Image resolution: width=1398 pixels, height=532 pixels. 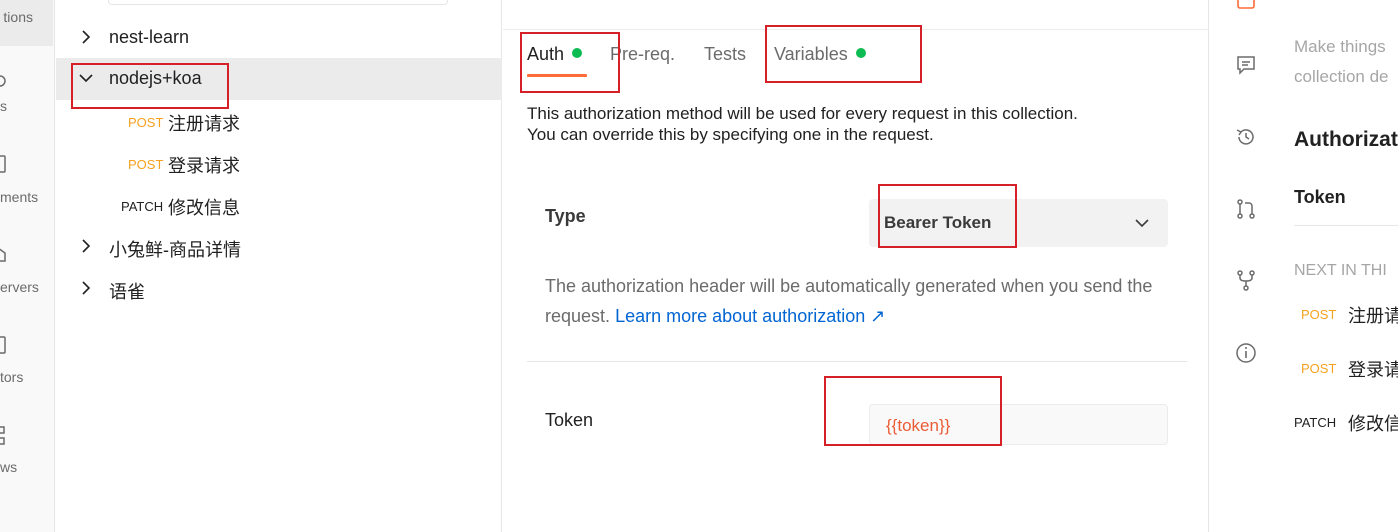 I want to click on next-request-label: 登录请, so click(x=1373, y=370).